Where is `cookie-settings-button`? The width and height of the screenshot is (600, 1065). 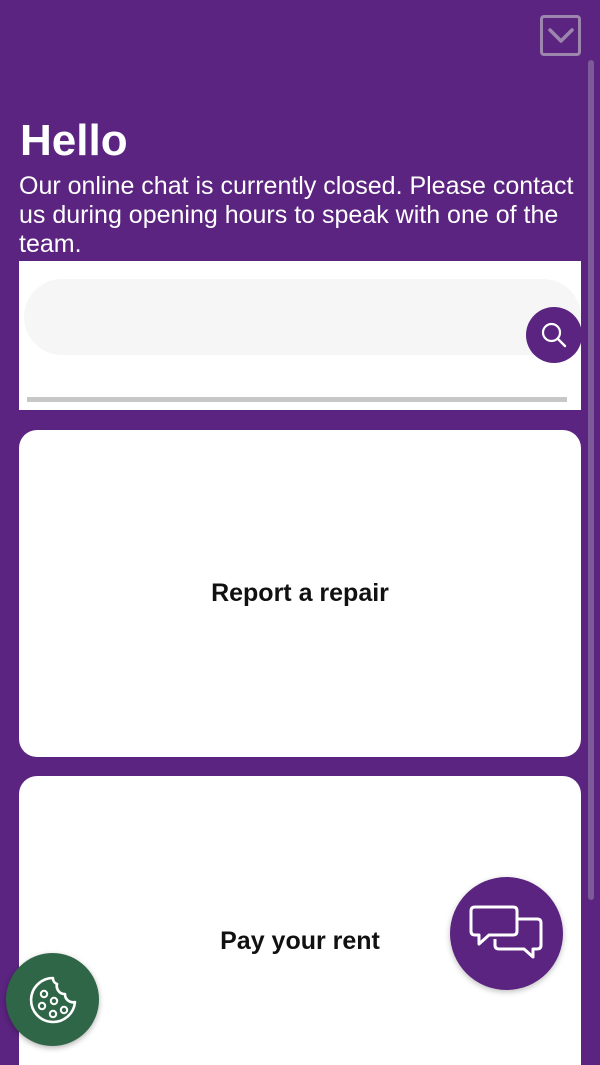 cookie-settings-button is located at coordinates (52, 999).